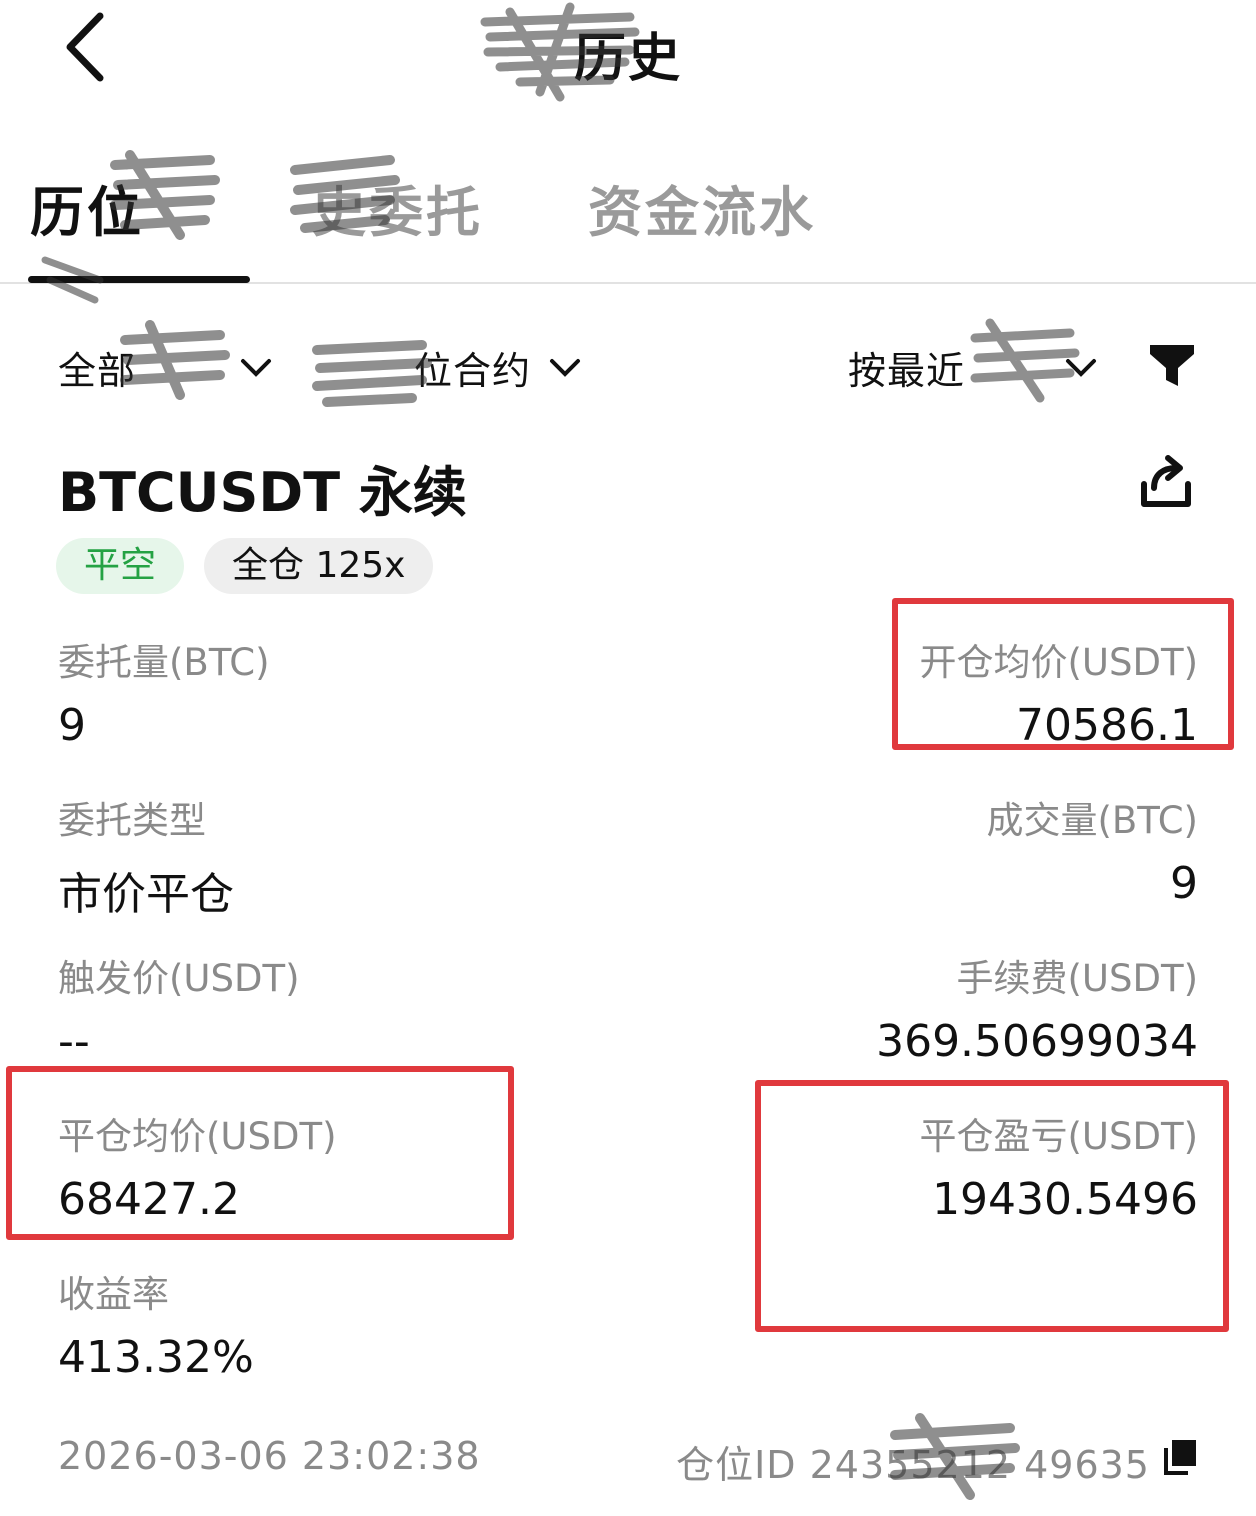  What do you see at coordinates (627, 59) in the screenshot?
I see `page-title: 历史` at bounding box center [627, 59].